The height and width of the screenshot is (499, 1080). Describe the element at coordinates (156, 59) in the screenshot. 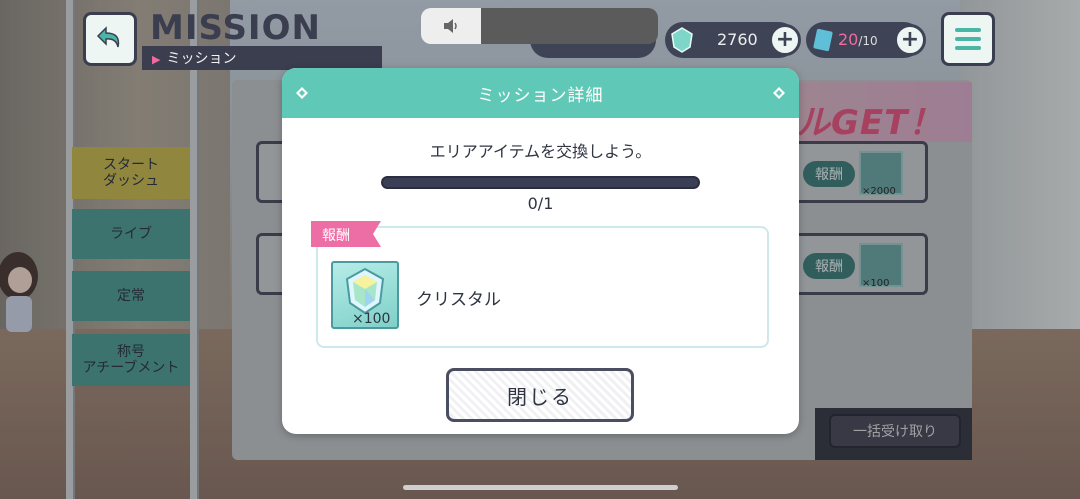

I see `triangle-icon: ▶` at that location.